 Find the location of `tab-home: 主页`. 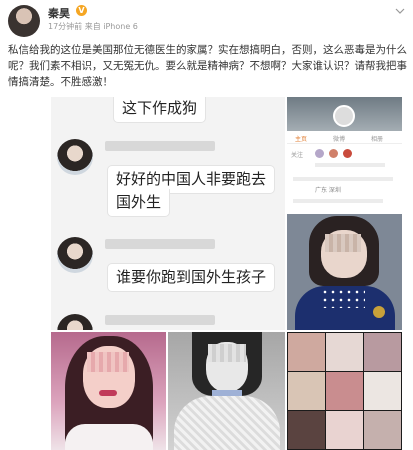

tab-home: 主页 is located at coordinates (301, 139).